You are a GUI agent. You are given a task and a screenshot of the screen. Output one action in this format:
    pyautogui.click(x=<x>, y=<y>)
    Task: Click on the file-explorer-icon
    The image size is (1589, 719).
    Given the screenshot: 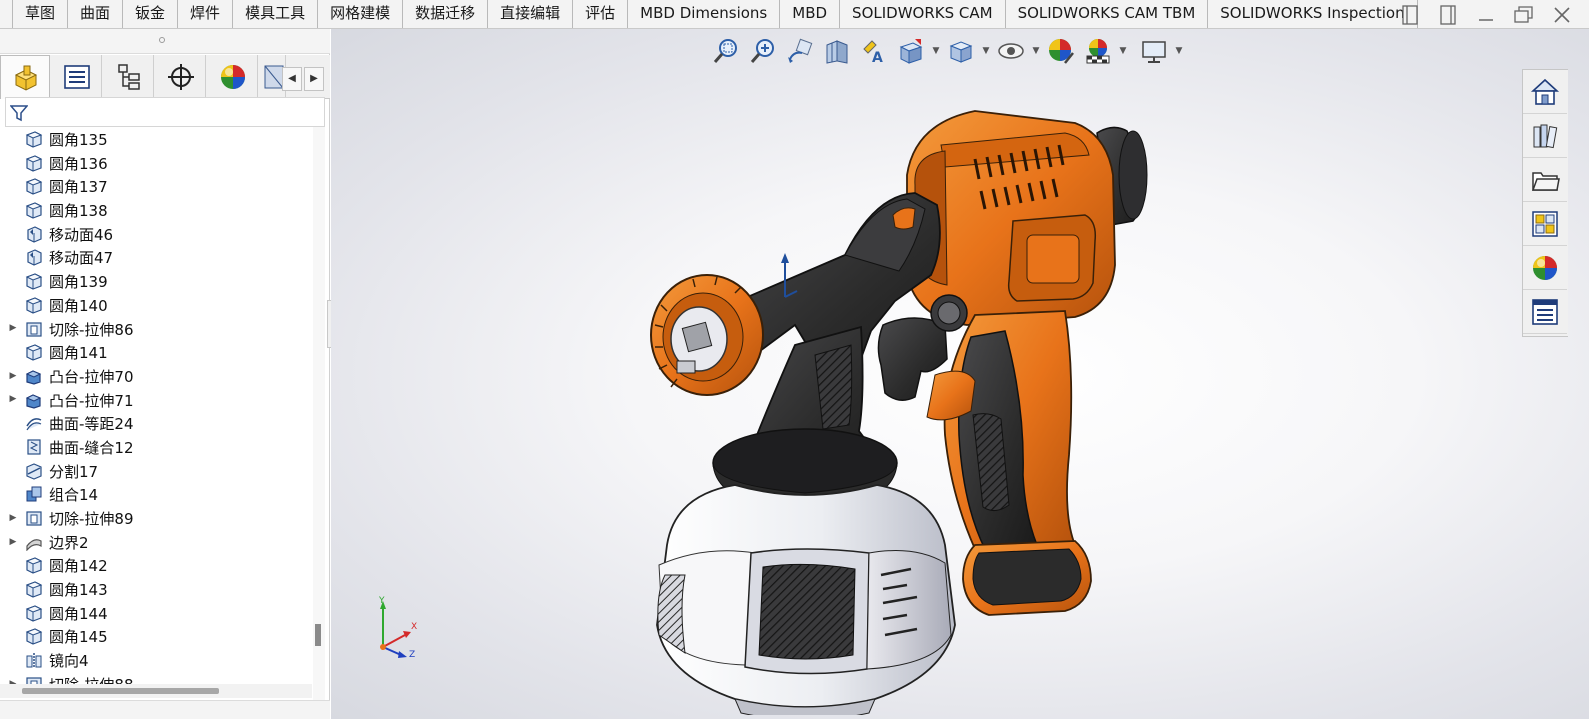 What is the action you would take?
    pyautogui.click(x=1545, y=180)
    